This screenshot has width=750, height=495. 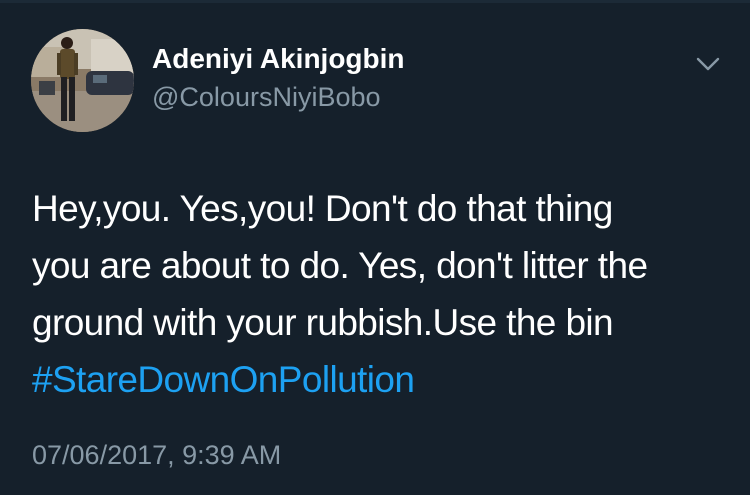 I want to click on timestamp: 07/06/2017, 9:39 AM, so click(x=156, y=455).